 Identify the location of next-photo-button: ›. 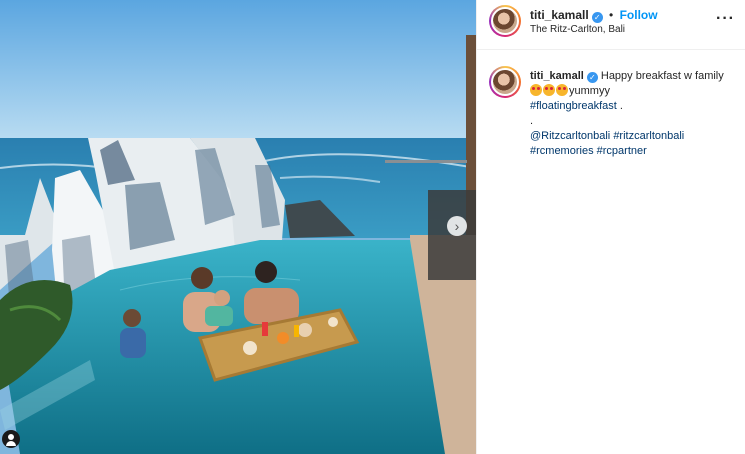
(457, 226).